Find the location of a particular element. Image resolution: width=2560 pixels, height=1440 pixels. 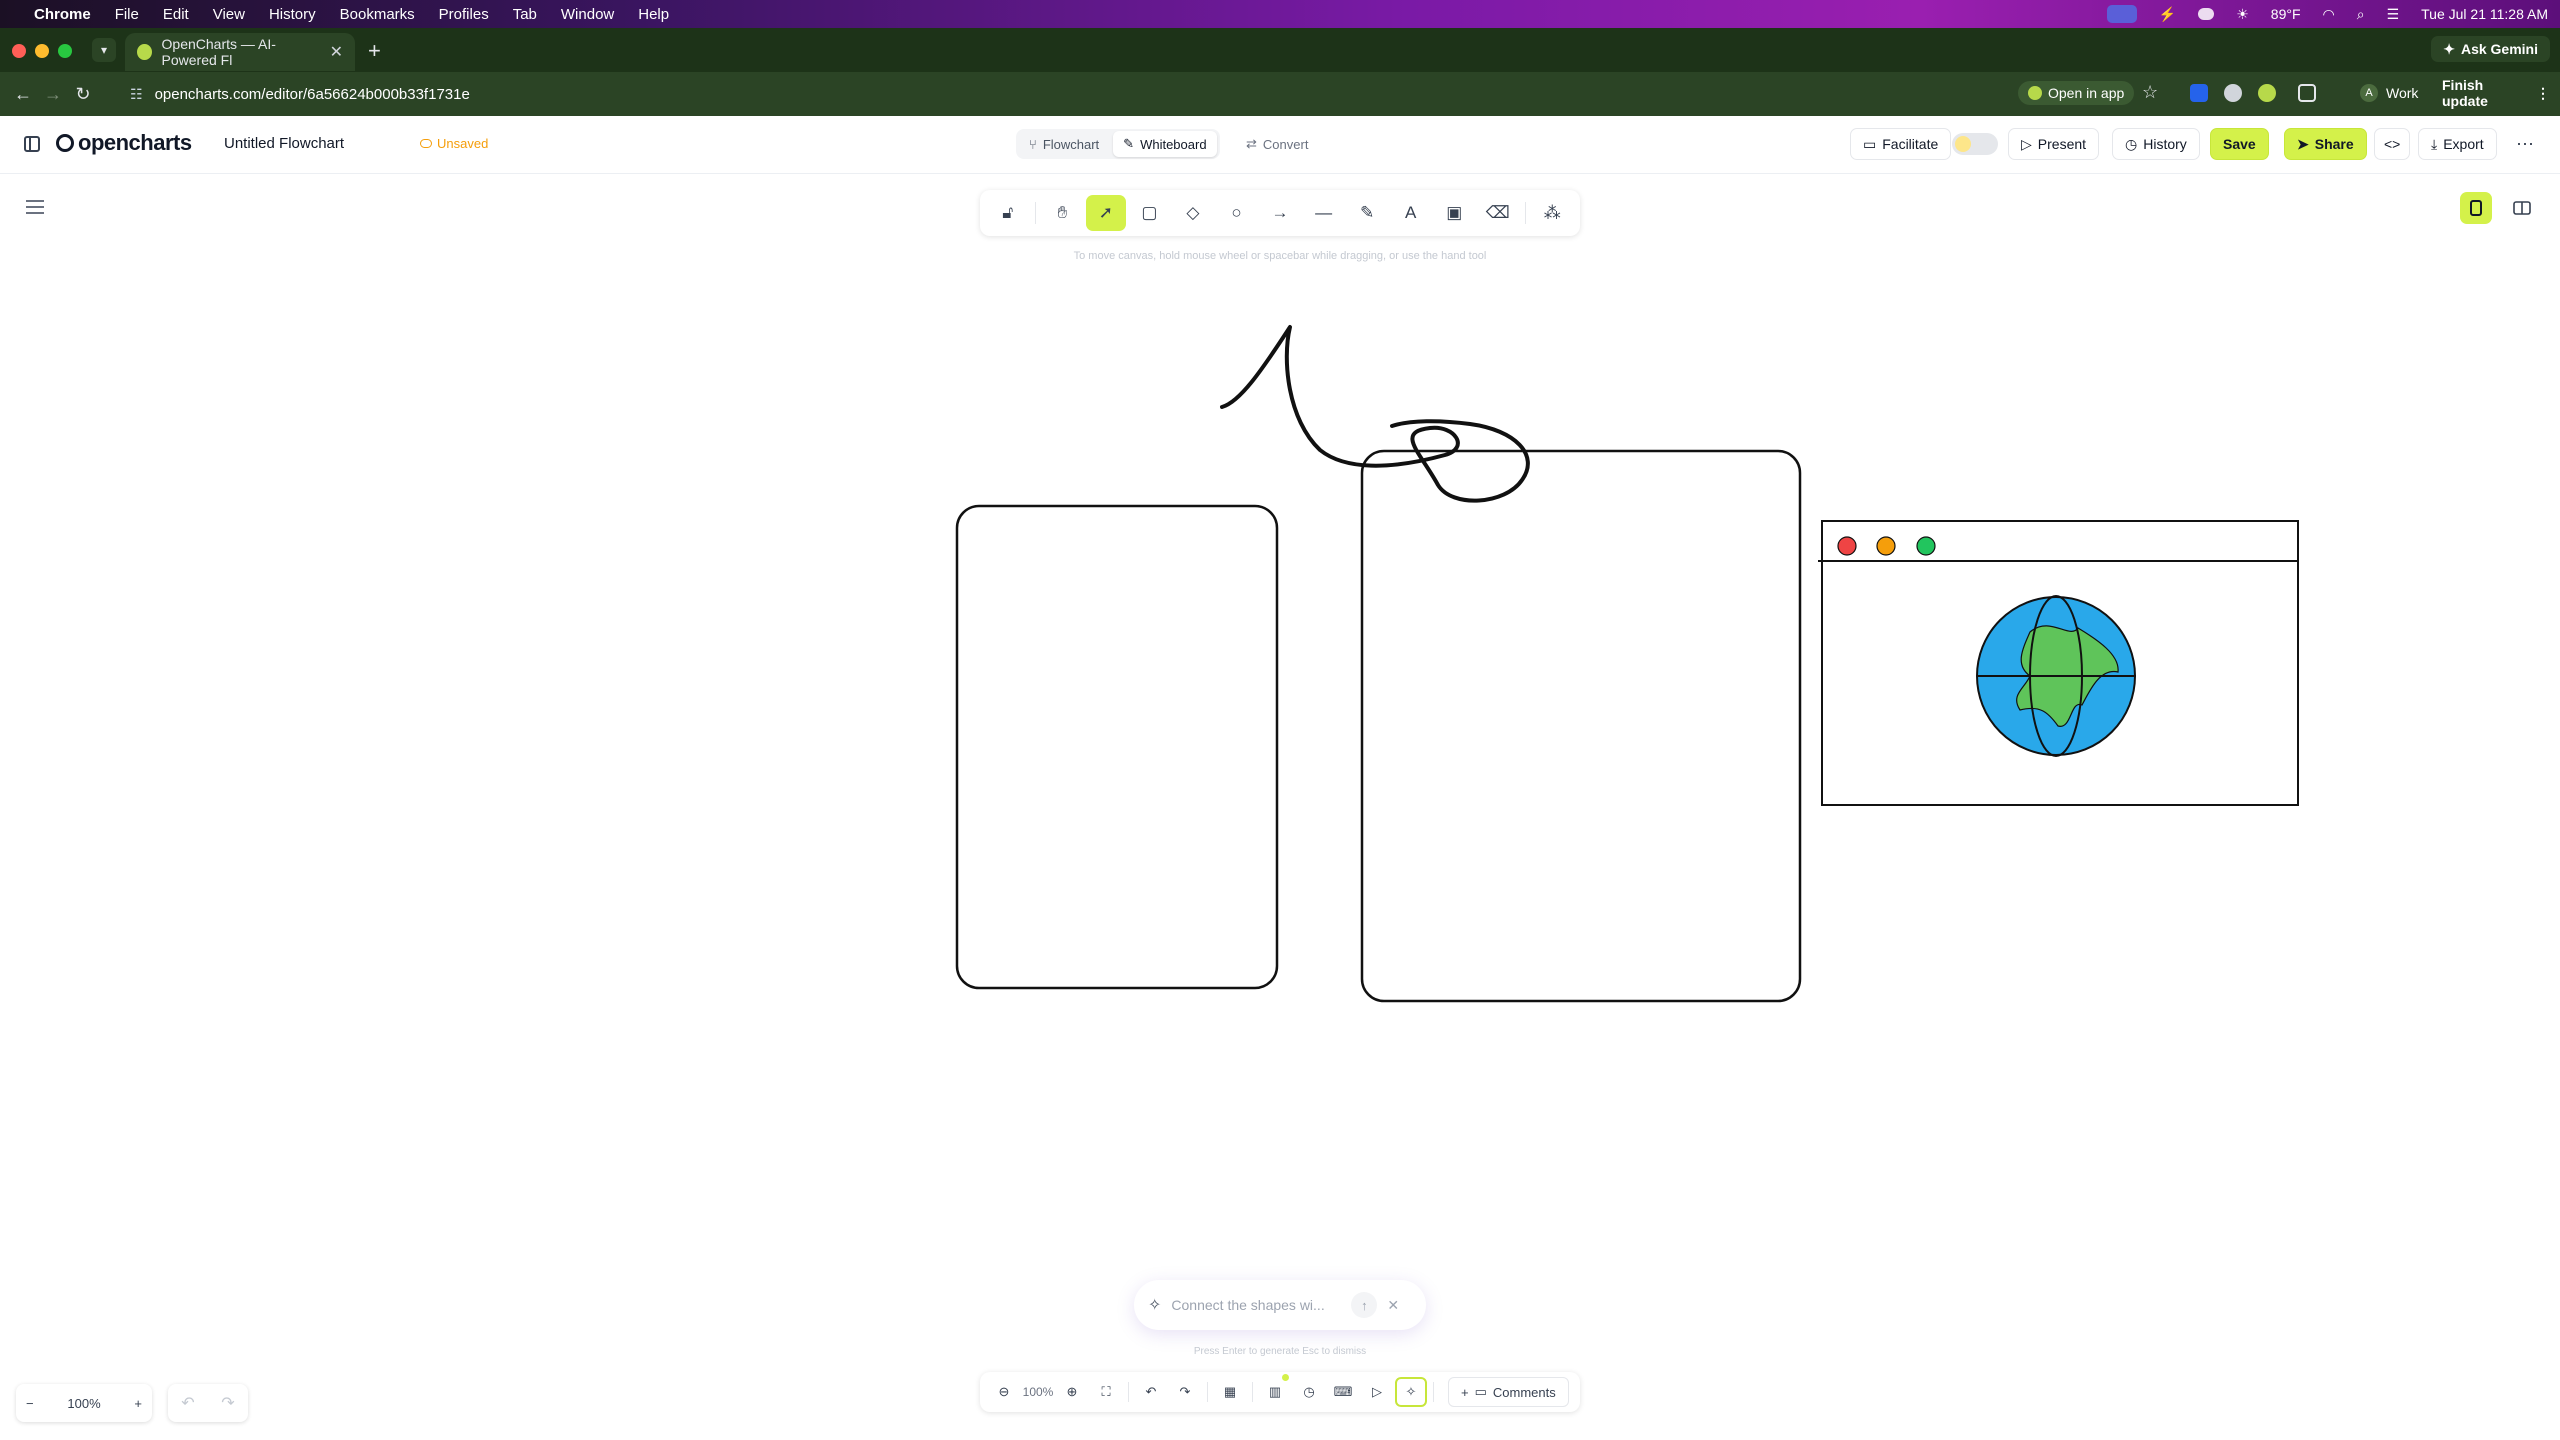

menu-window: Window is located at coordinates (587, 14).